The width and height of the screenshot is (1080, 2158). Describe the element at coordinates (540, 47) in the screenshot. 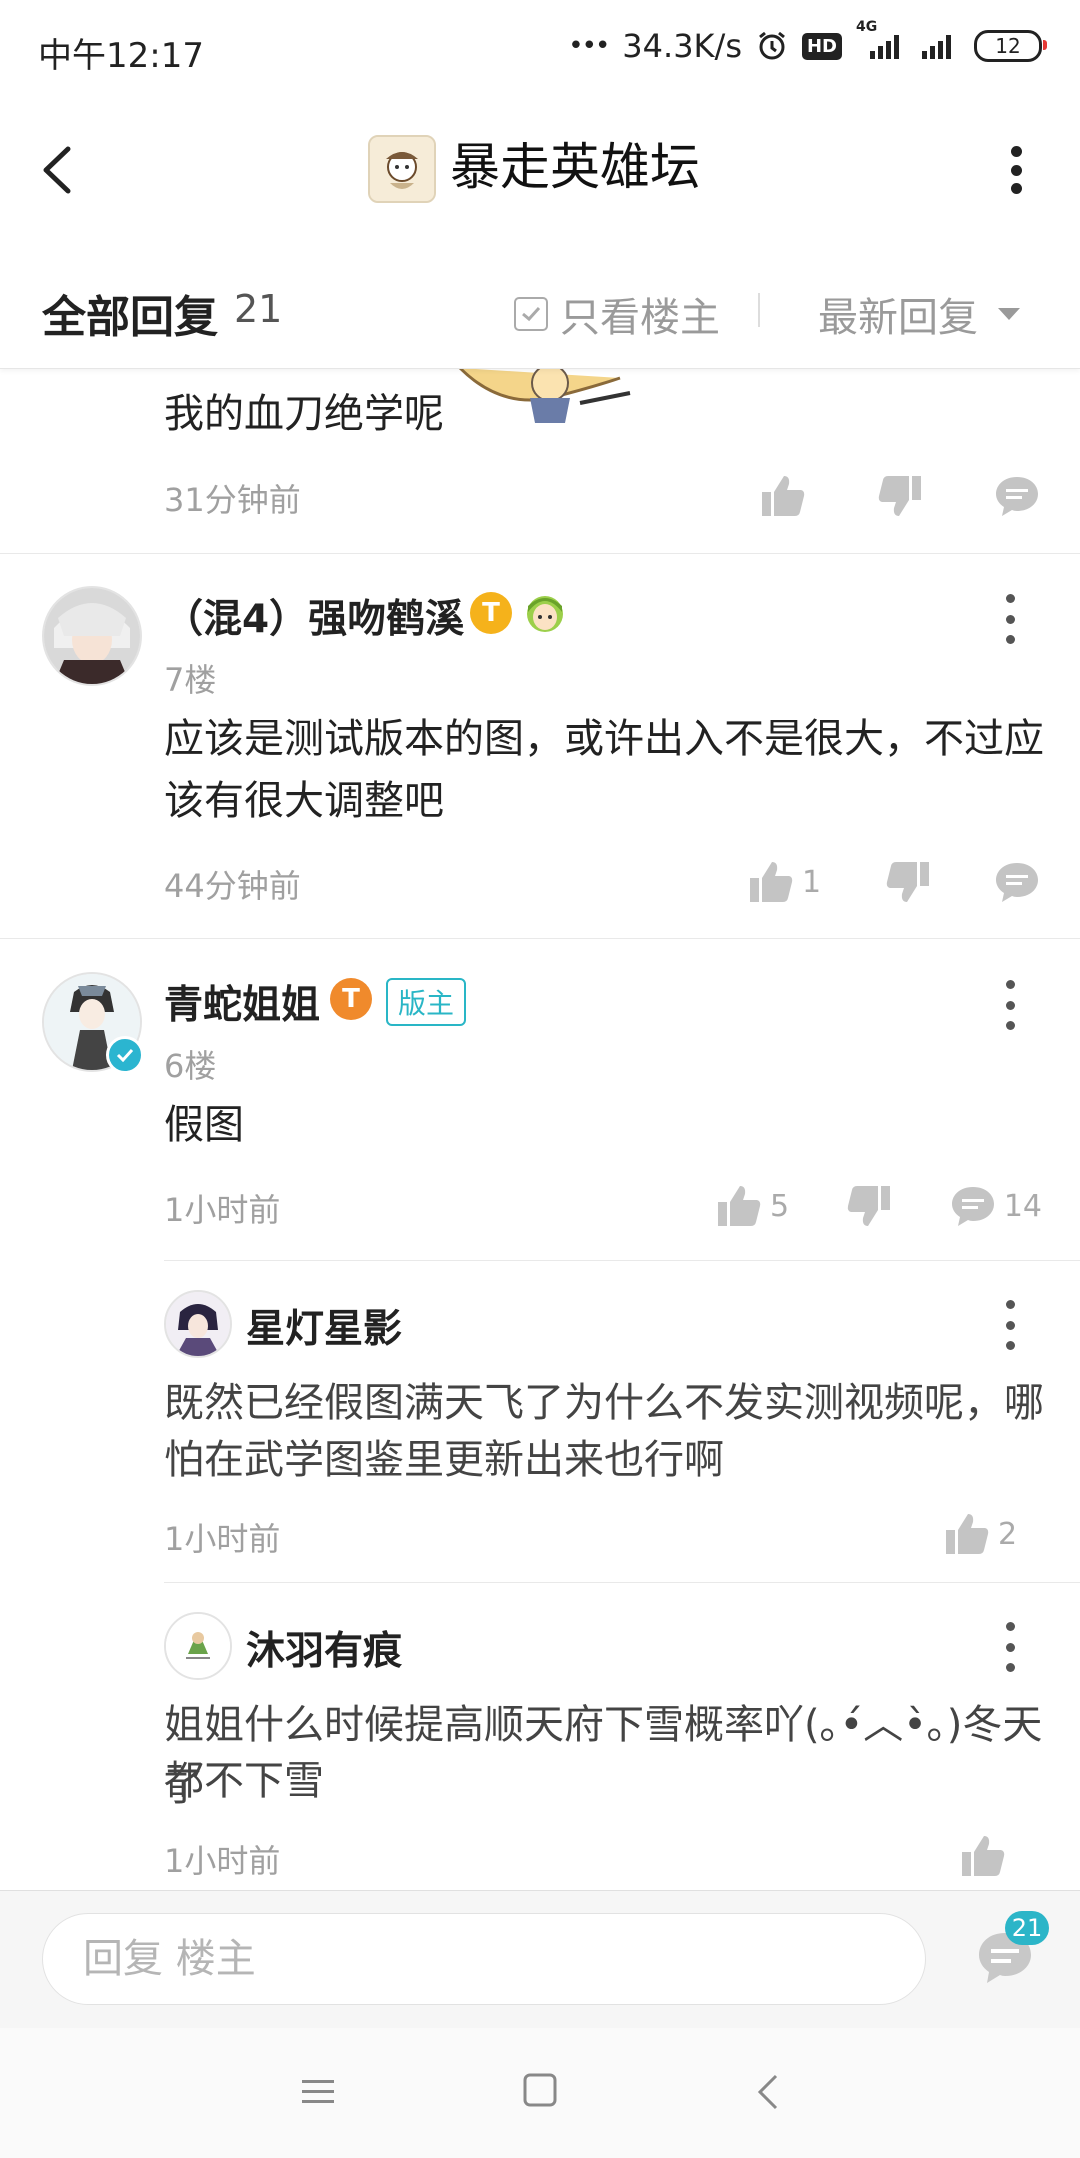

I see `status-bar: 中午12:17 ••• 34.3K/s HD 4G 12` at that location.